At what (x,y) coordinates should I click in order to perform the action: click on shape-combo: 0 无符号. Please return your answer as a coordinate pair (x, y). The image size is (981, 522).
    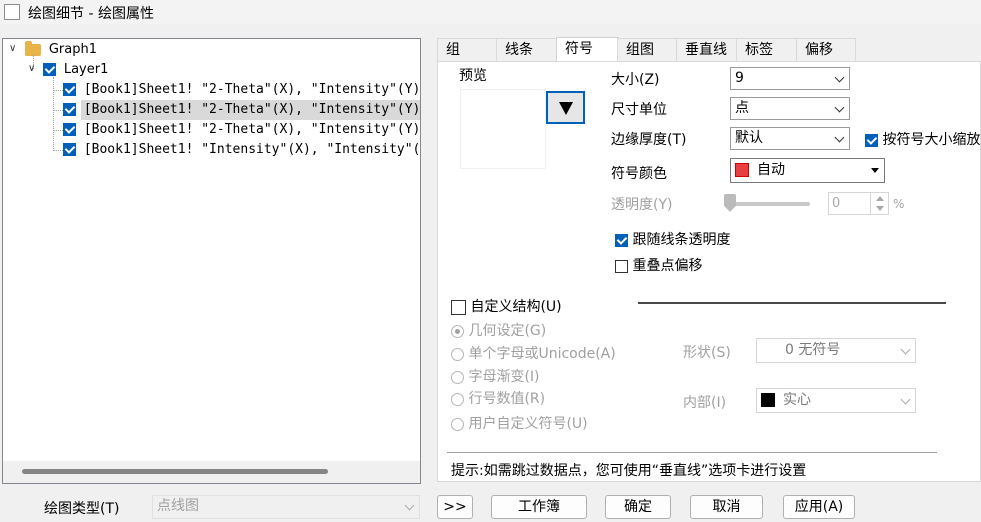
    Looking at the image, I should click on (836, 350).